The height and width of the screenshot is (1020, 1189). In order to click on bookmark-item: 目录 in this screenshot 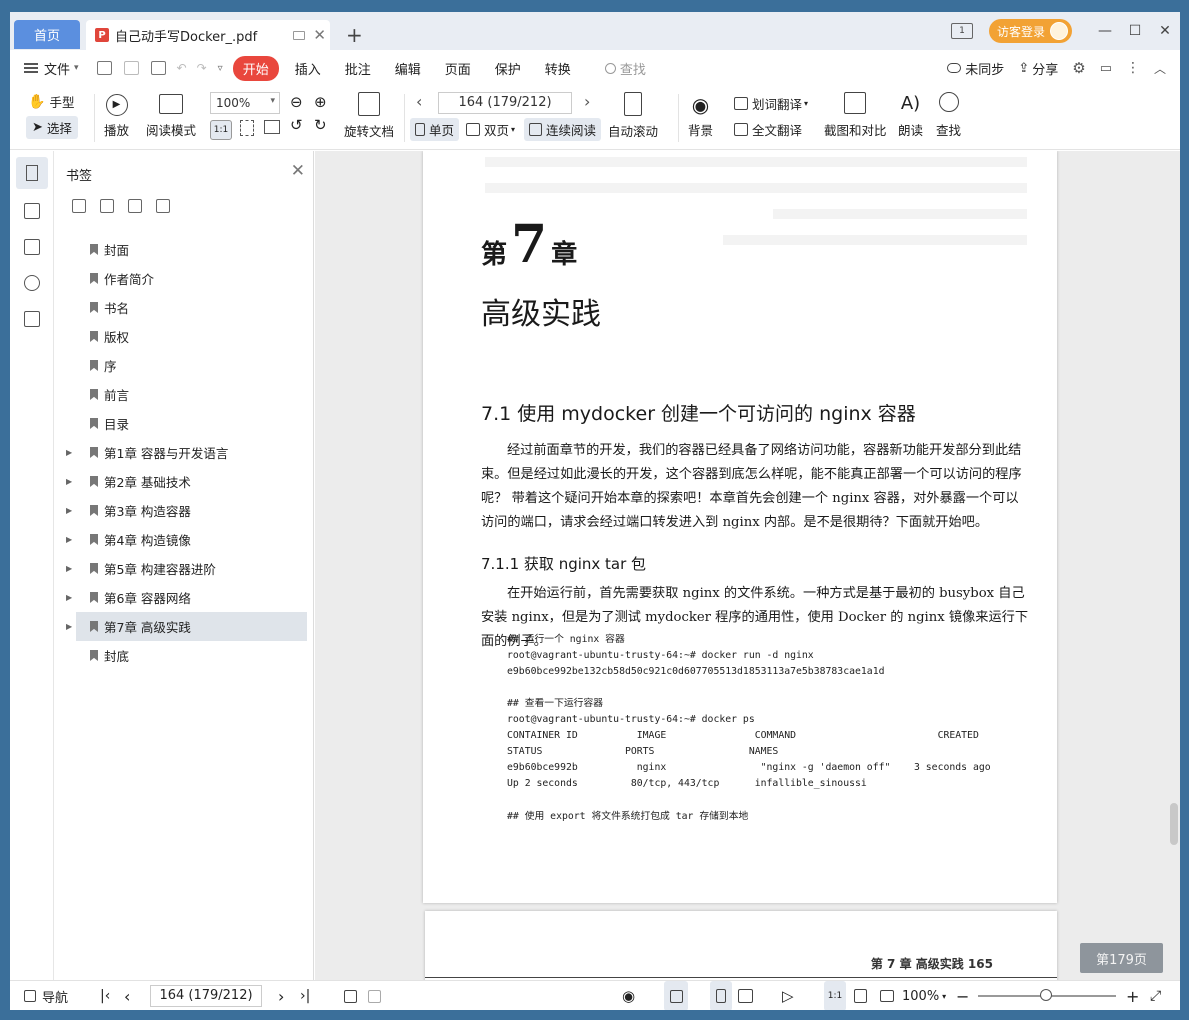, I will do `click(183, 423)`.